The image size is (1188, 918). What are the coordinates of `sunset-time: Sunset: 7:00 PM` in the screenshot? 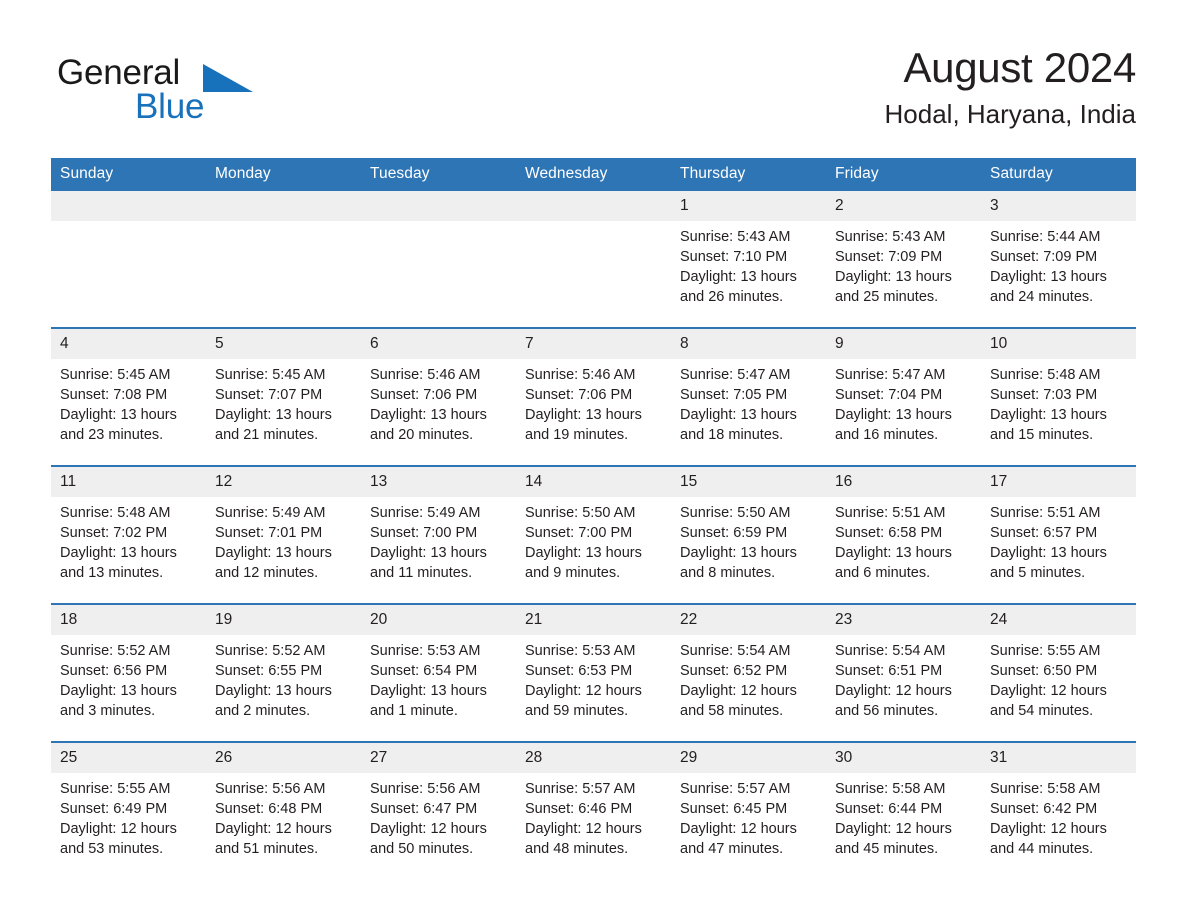 It's located at (424, 533).